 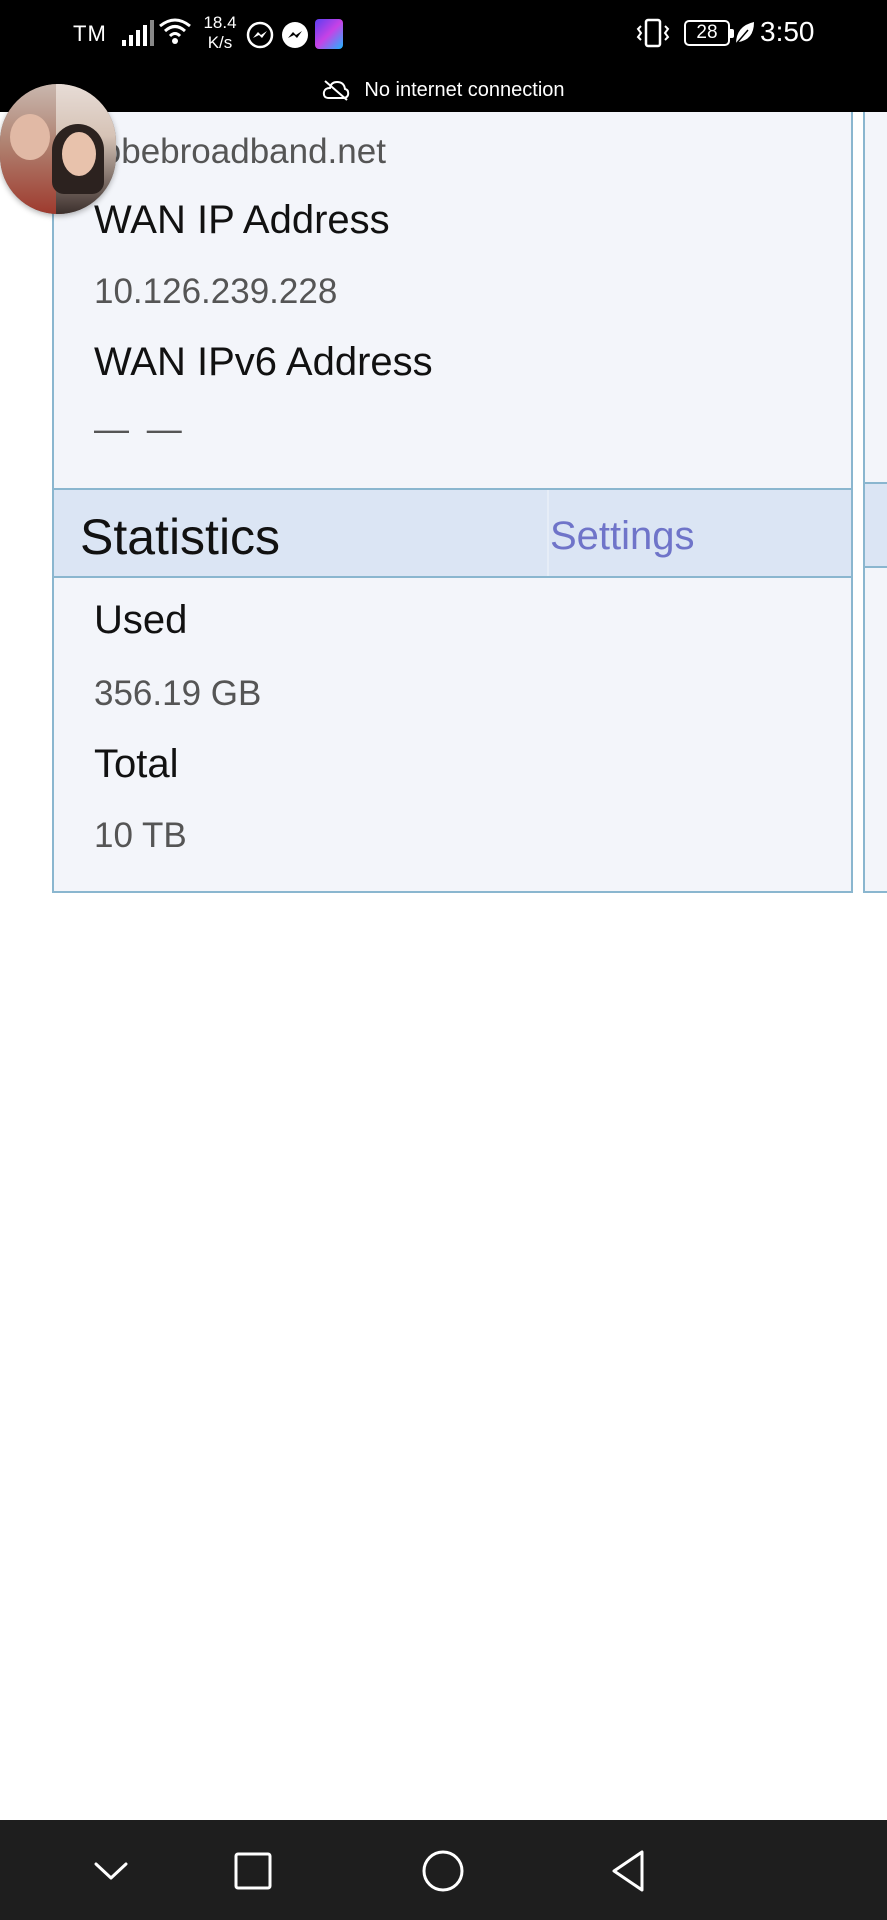 I want to click on vibrate-icon, so click(x=653, y=33).